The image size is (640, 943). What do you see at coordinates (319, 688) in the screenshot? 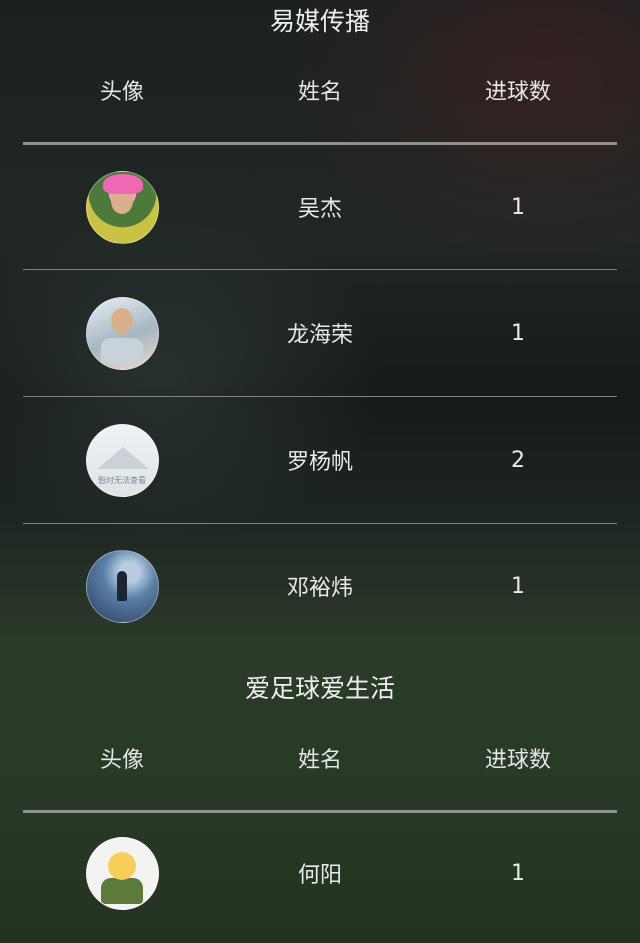
I see `team-title: 爱足球爱生活` at bounding box center [319, 688].